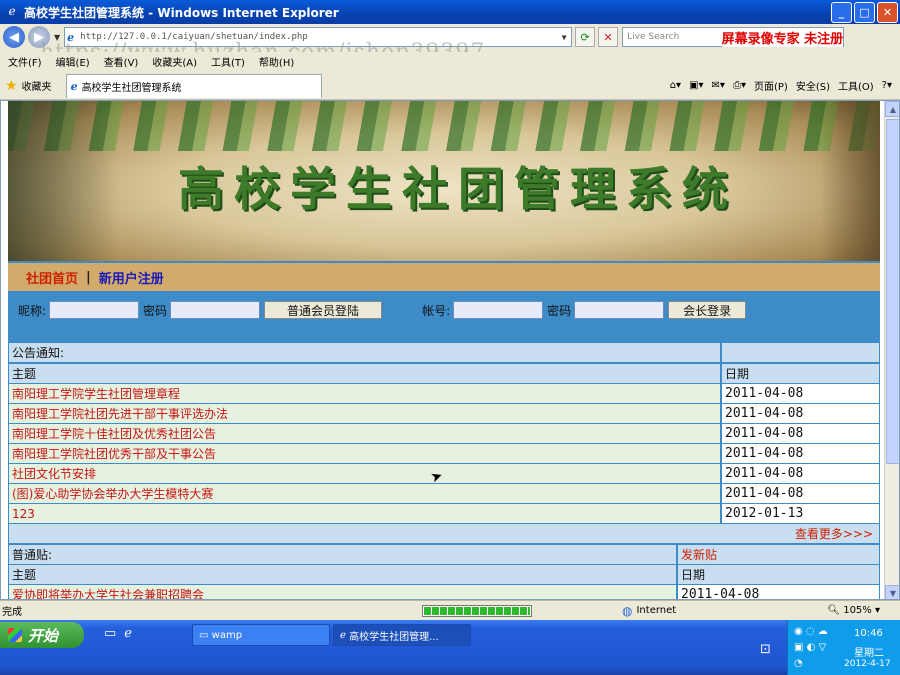 The width and height of the screenshot is (900, 675). Describe the element at coordinates (864, 12) in the screenshot. I see `maximize-button: □` at that location.